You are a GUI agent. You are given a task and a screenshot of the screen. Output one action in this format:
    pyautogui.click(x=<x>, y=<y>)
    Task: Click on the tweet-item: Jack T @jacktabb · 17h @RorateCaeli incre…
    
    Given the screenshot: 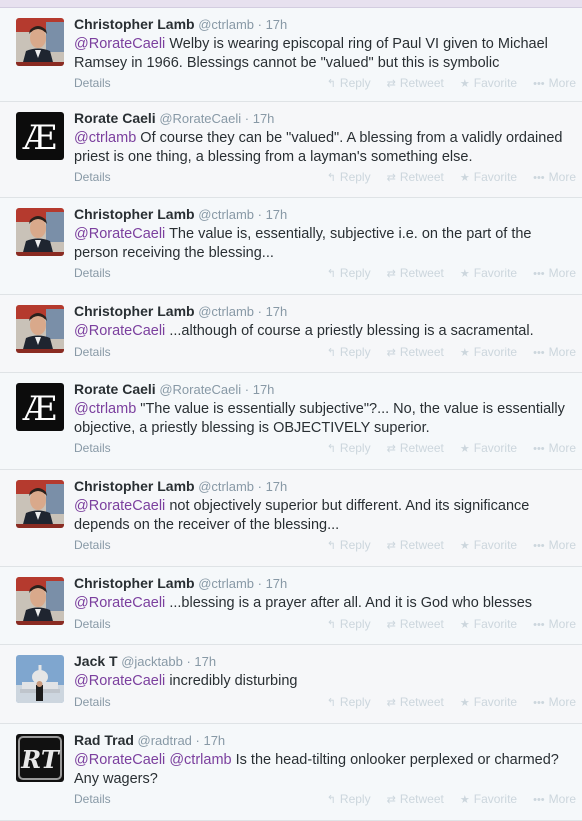 What is the action you would take?
    pyautogui.click(x=291, y=684)
    